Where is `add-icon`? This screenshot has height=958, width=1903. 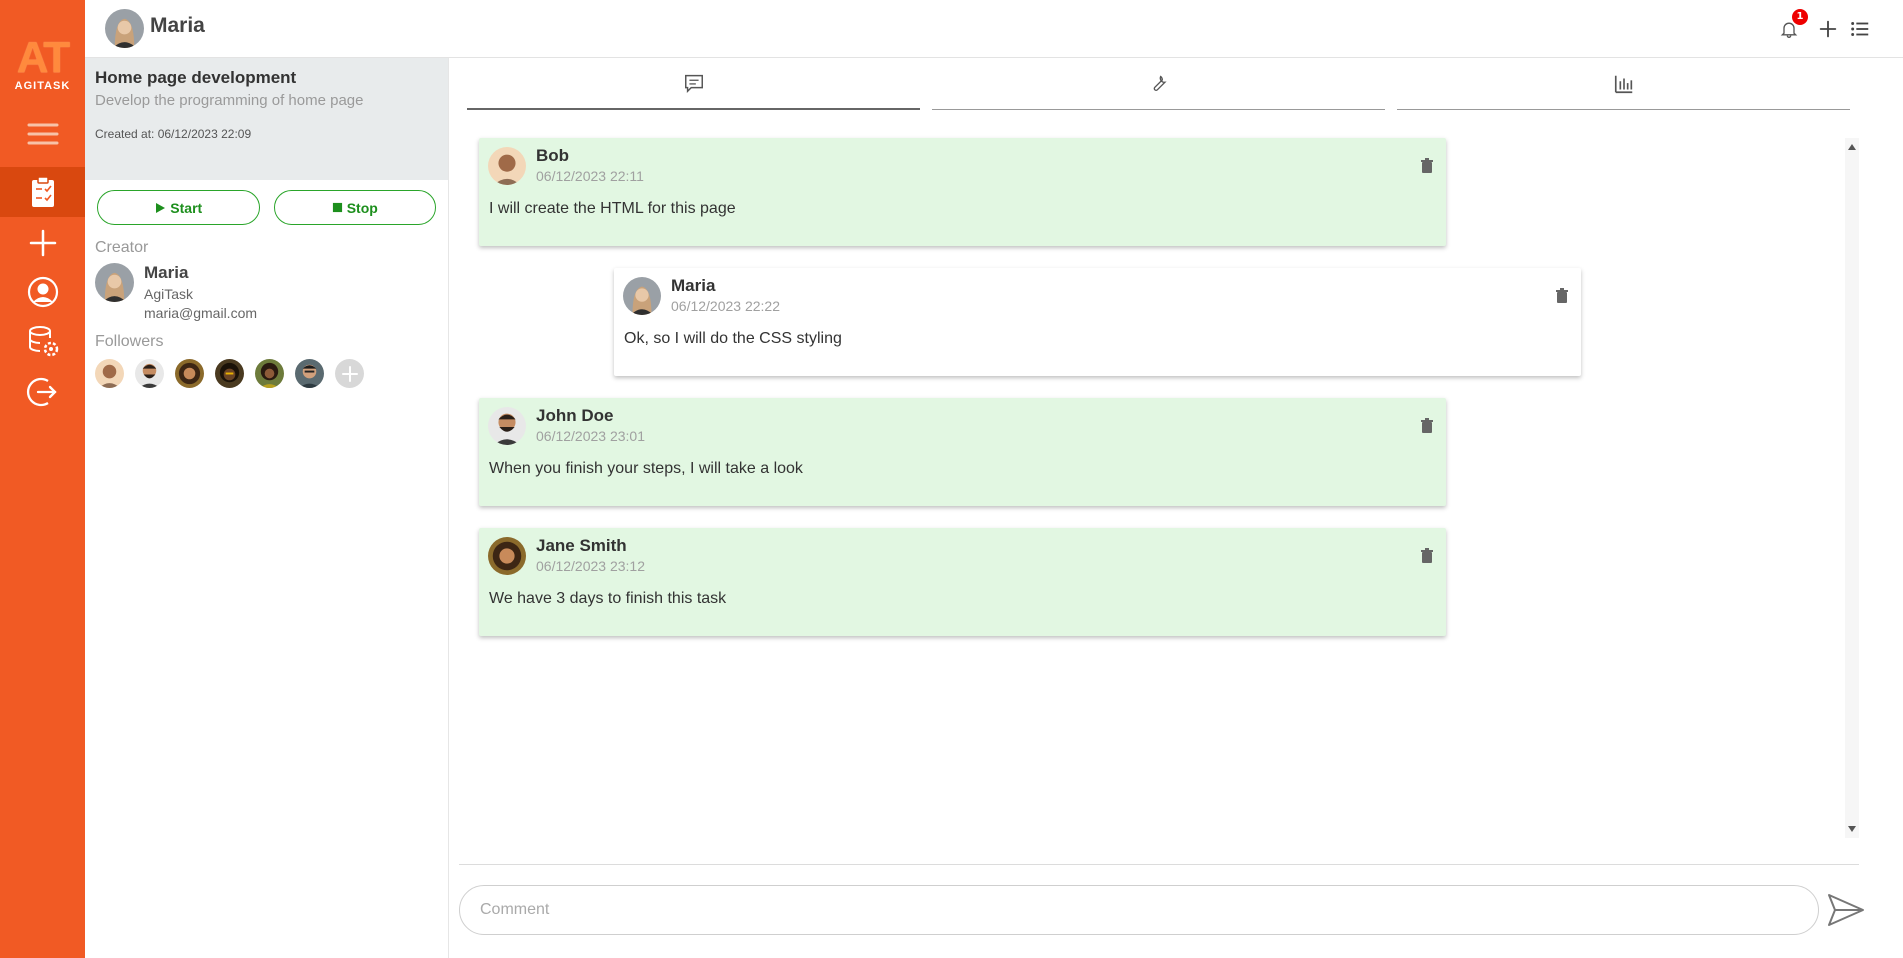
add-icon is located at coordinates (42, 243).